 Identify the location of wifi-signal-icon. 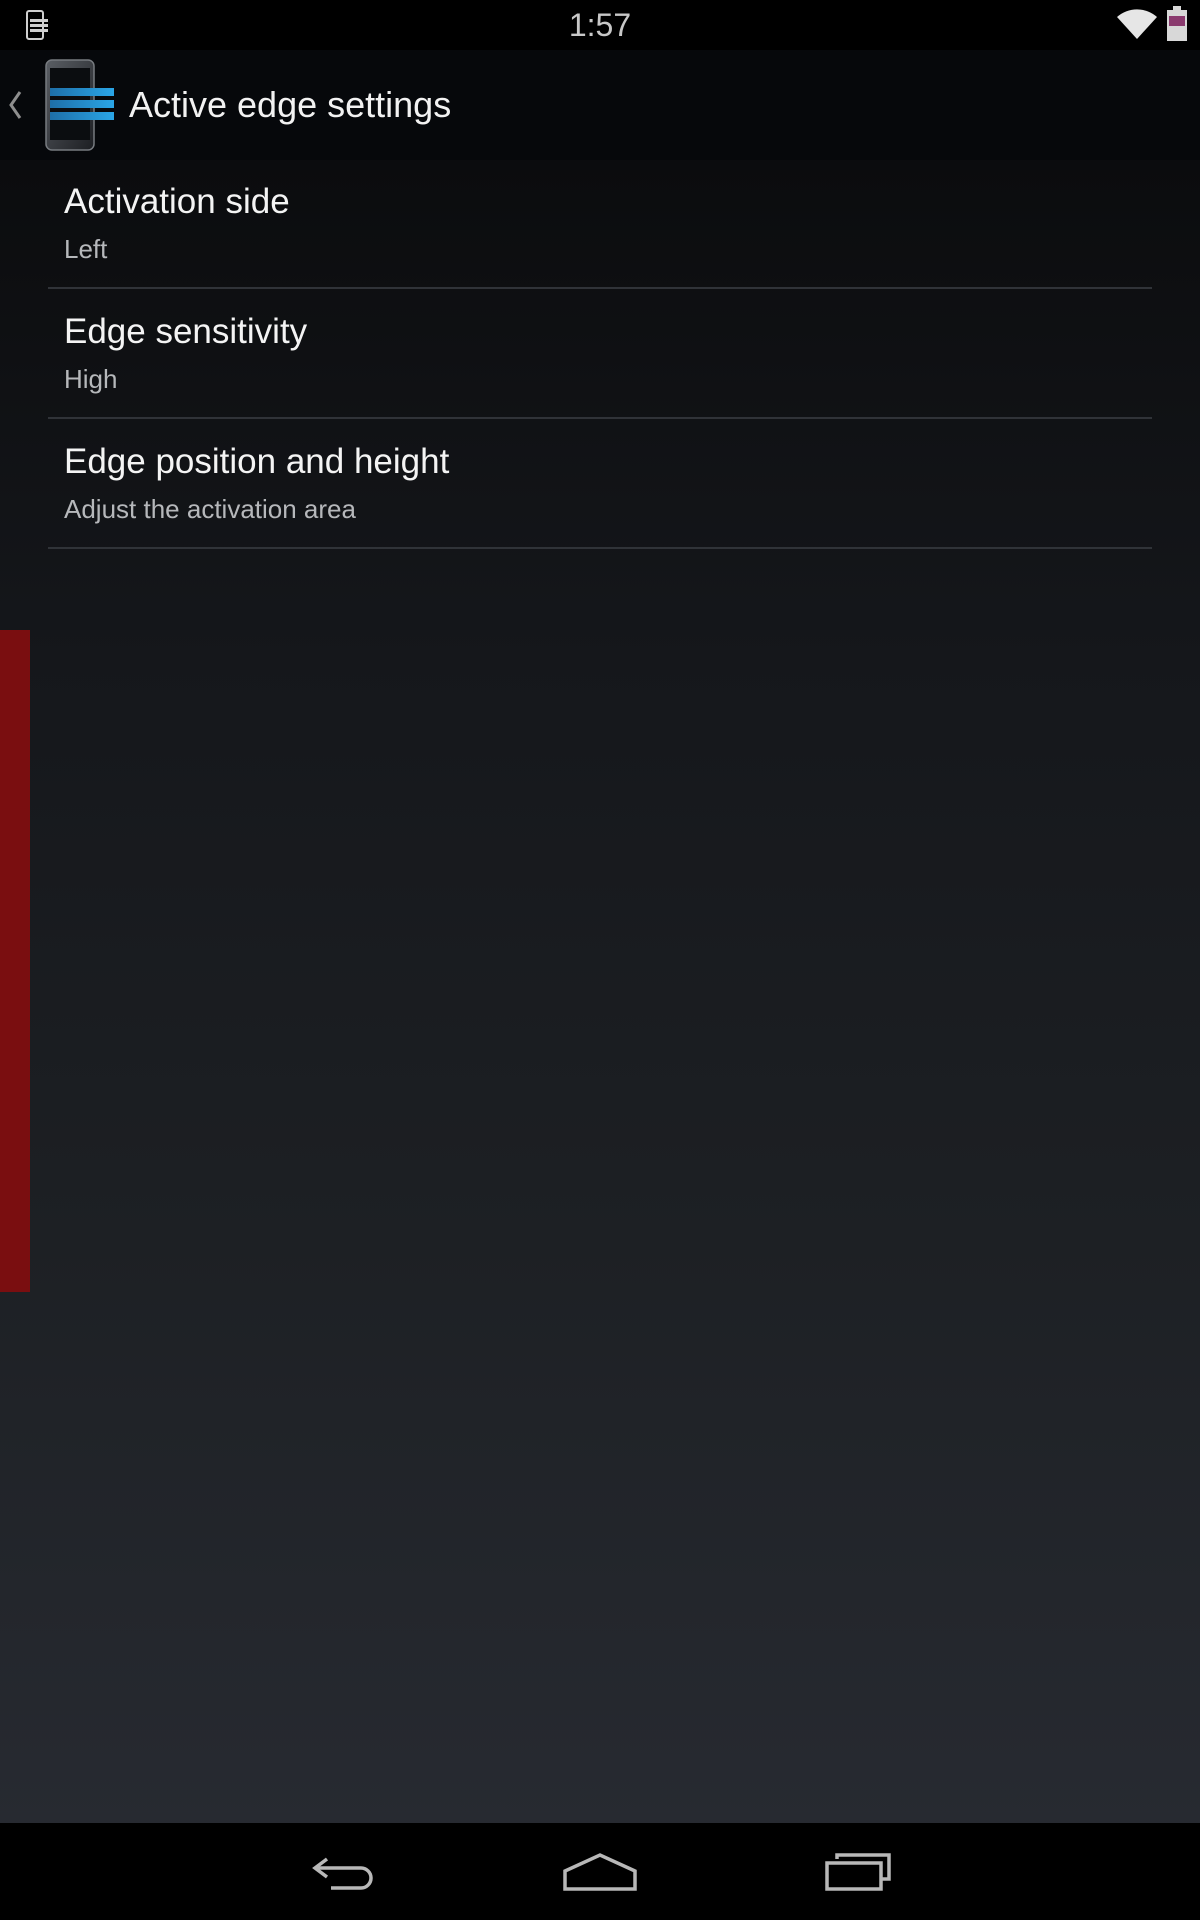
(1137, 24).